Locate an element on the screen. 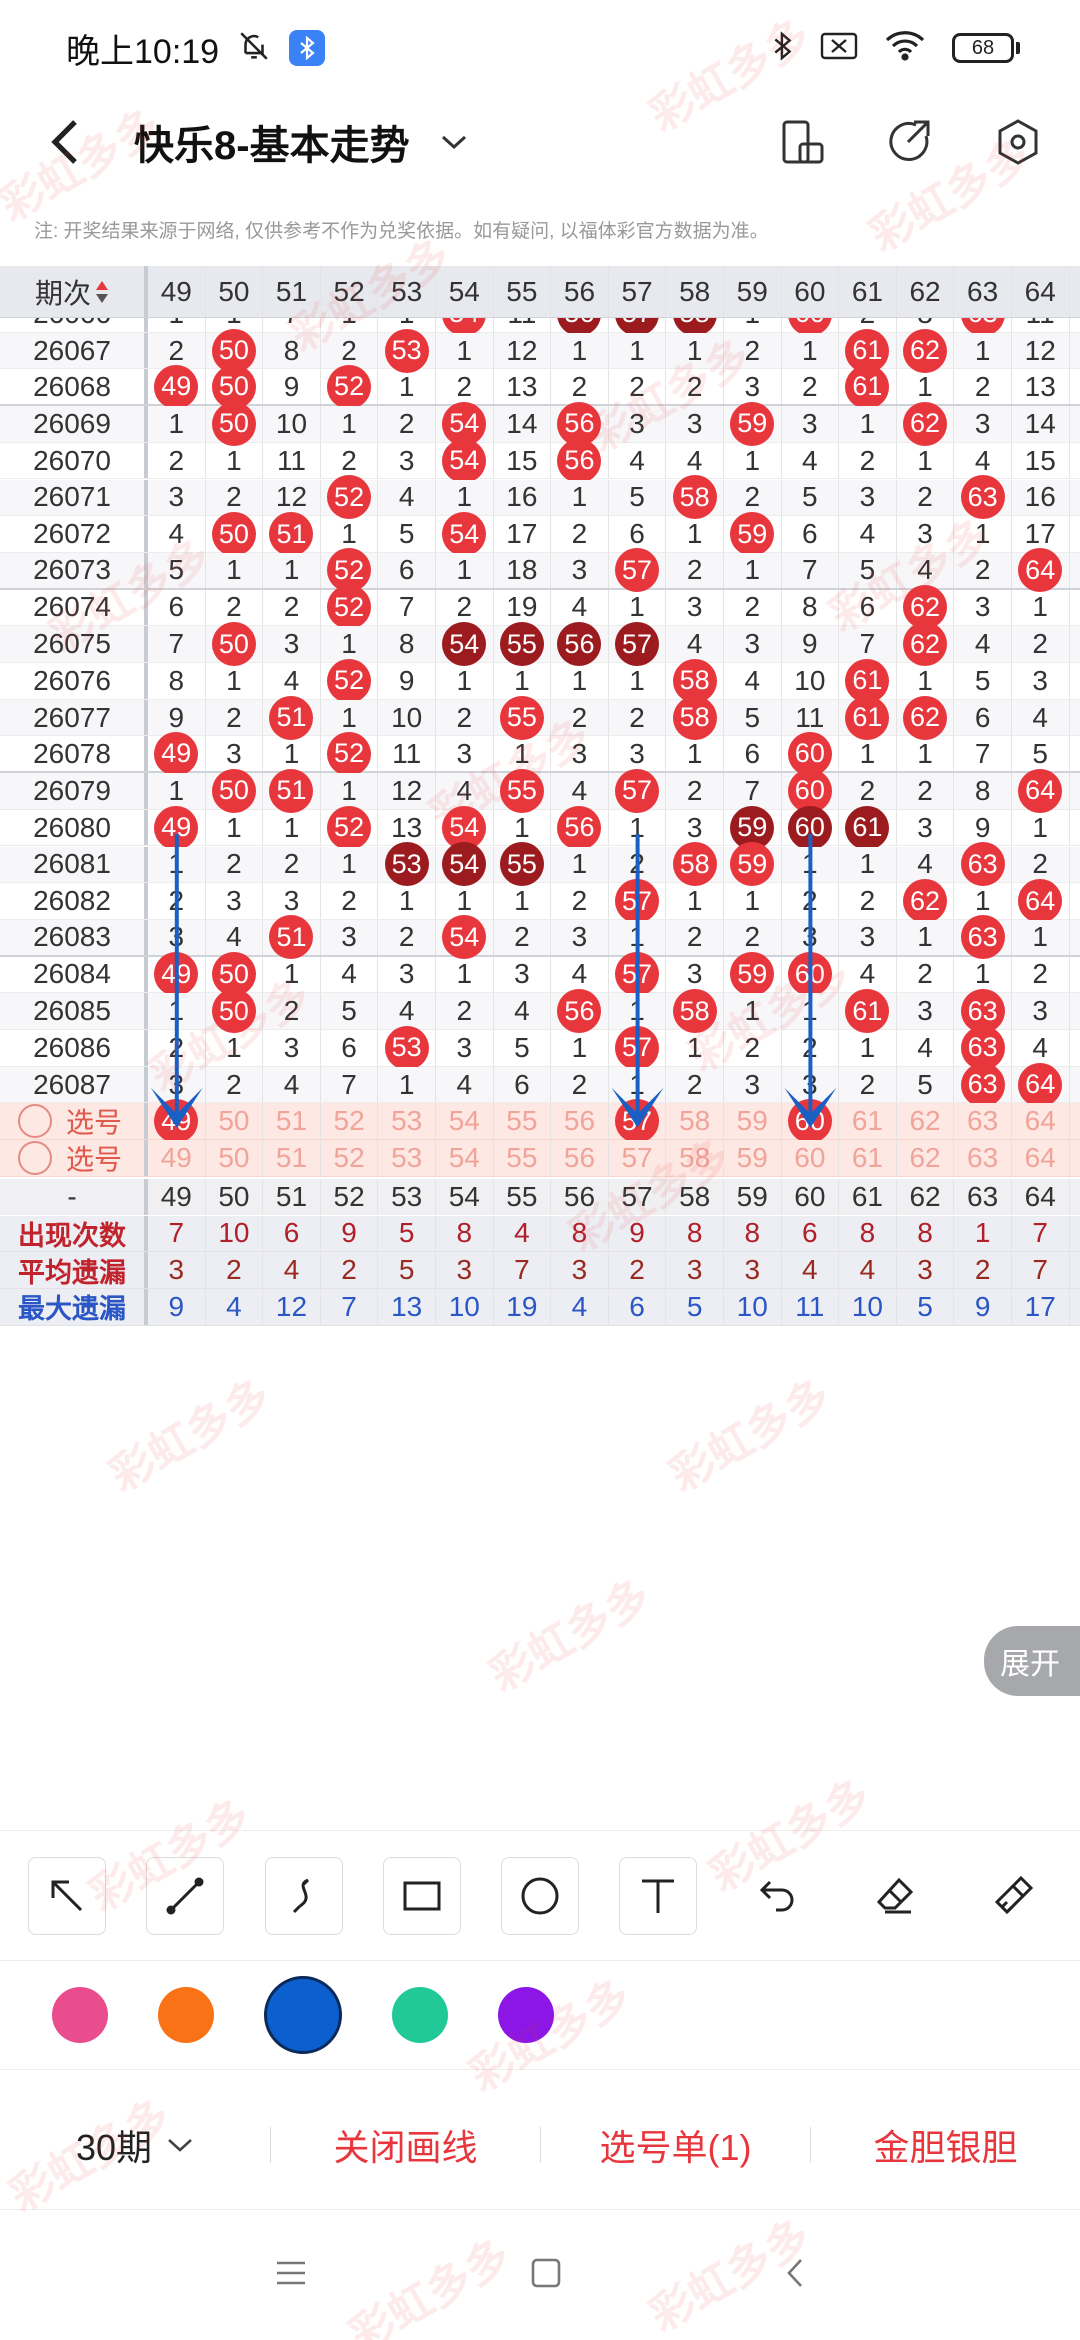 The width and height of the screenshot is (1080, 2340). eraser-button is located at coordinates (894, 1895).